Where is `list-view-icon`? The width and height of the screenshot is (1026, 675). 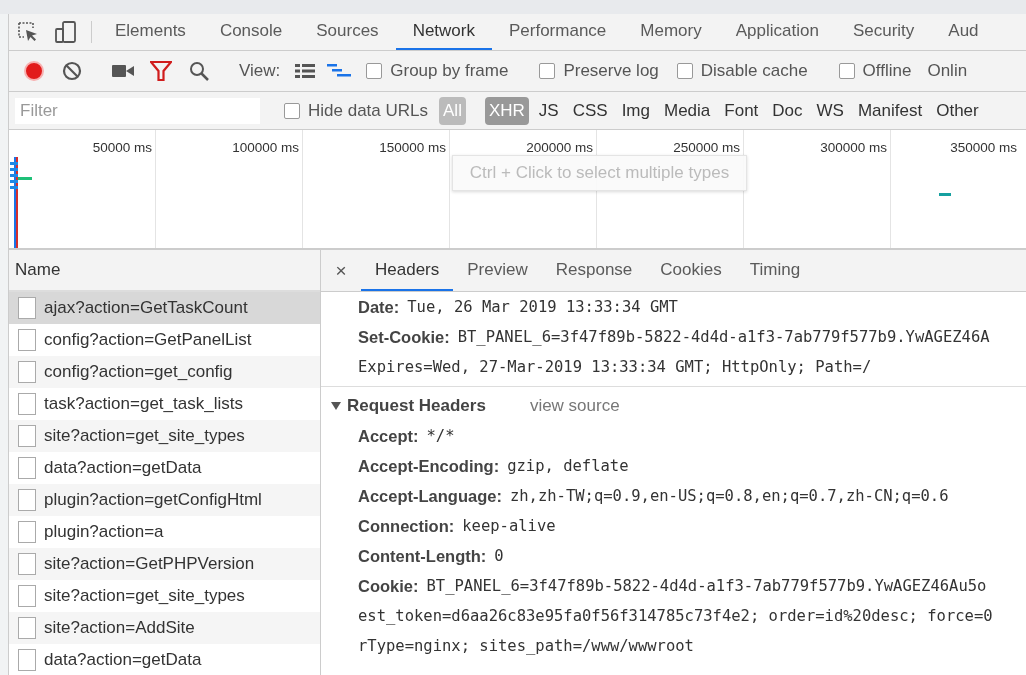 list-view-icon is located at coordinates (305, 71).